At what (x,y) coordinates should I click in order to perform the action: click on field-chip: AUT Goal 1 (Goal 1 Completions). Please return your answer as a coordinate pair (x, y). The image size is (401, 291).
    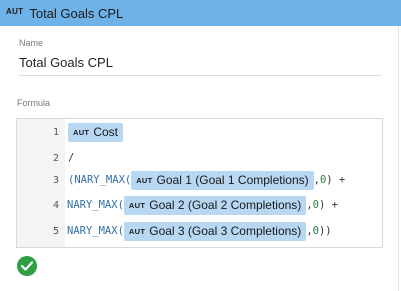
    Looking at the image, I should click on (222, 180).